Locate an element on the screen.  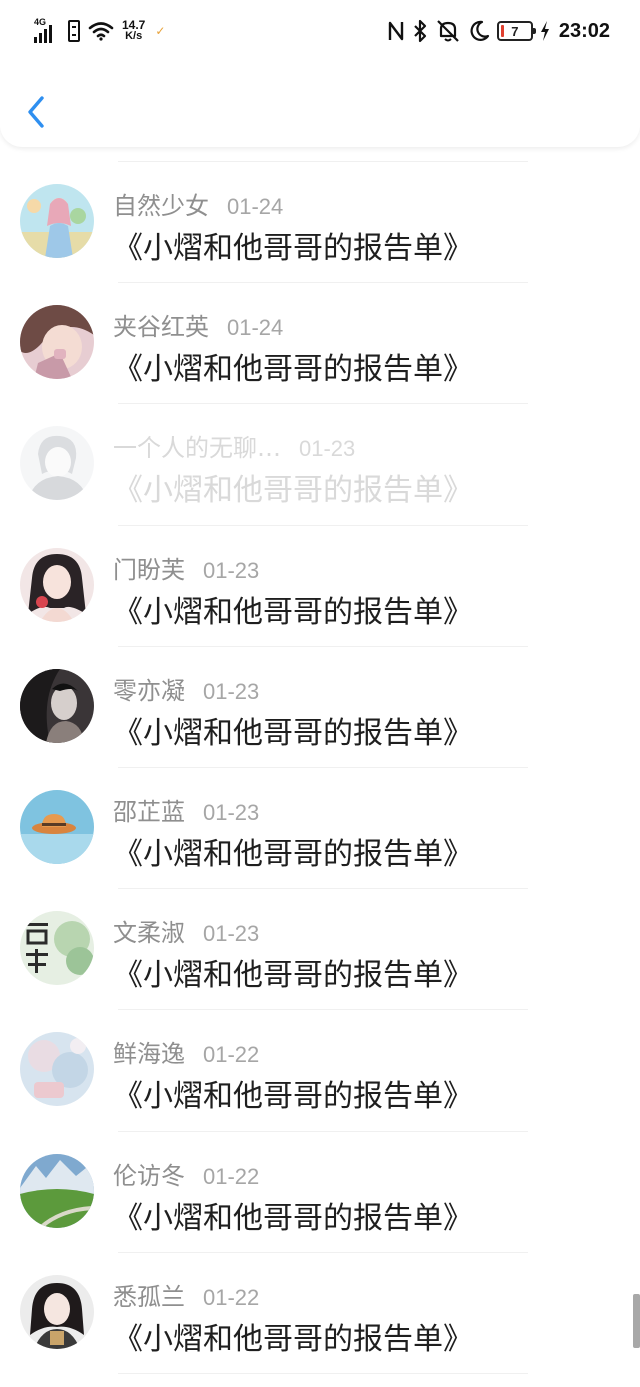
status-left: 4G 14.7 K/s ✓ is located at coordinates (100, 30).